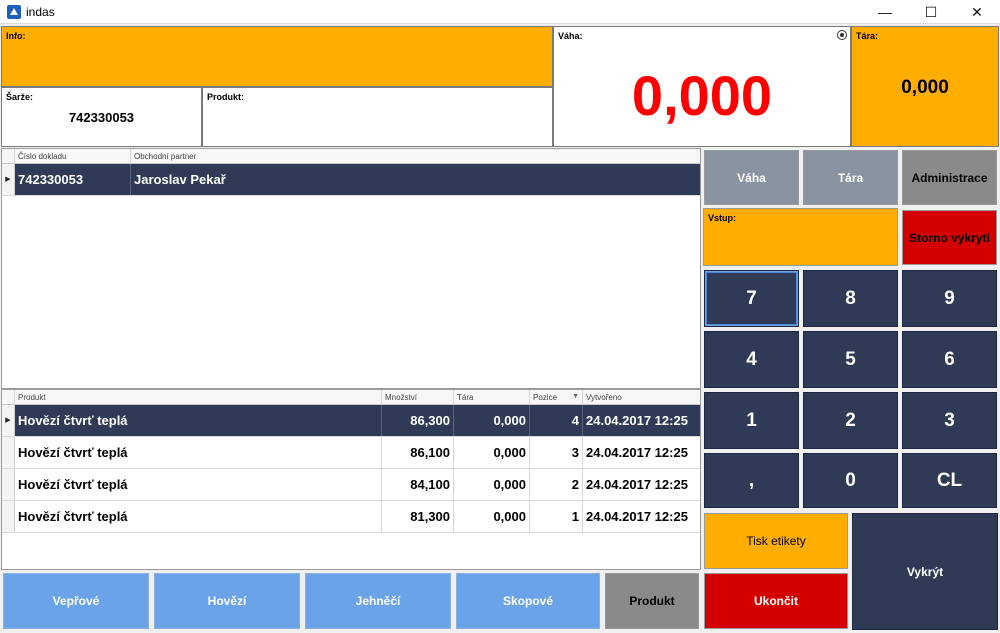  I want to click on key-6: 6, so click(949, 359).